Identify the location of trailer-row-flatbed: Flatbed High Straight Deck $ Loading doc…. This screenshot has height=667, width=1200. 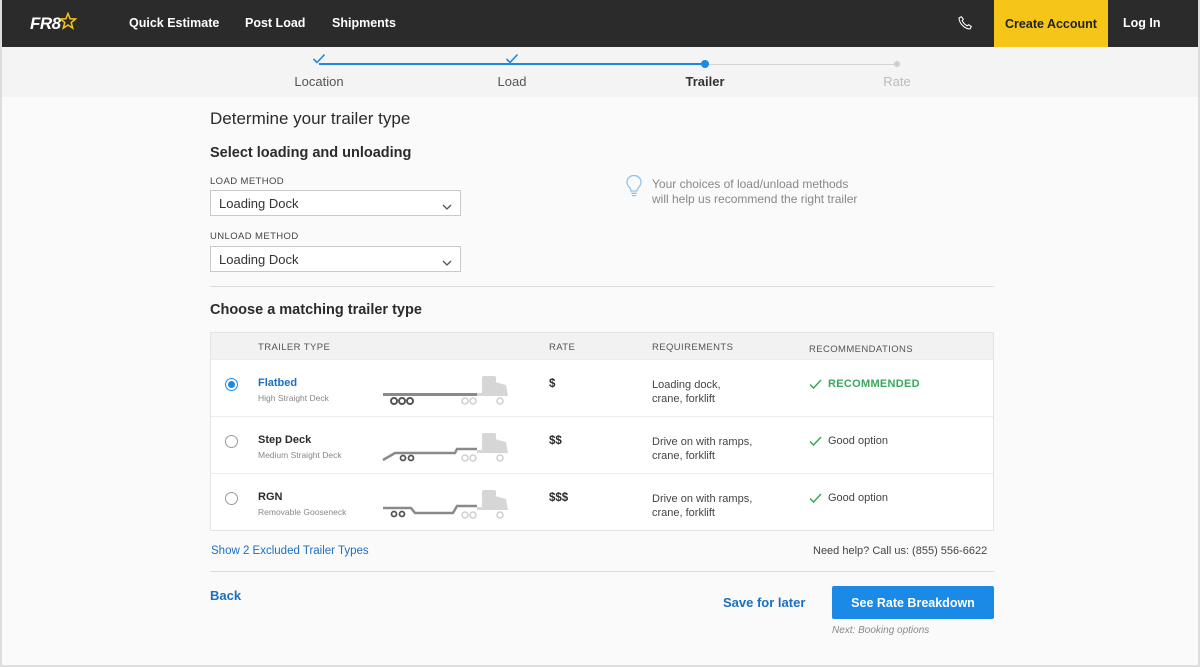
(602, 387).